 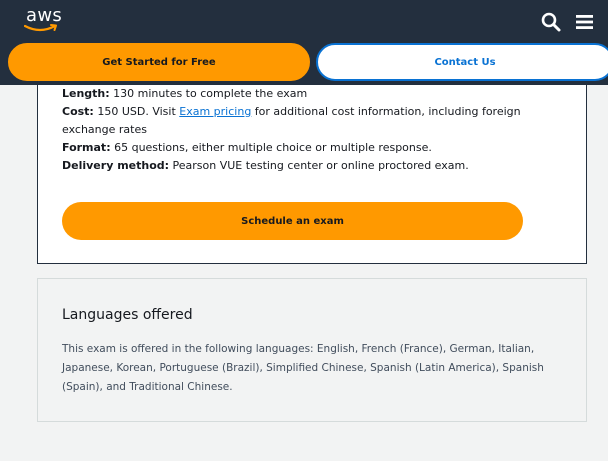 What do you see at coordinates (136, 111) in the screenshot?
I see `cost-value: 150 USD. Visit` at bounding box center [136, 111].